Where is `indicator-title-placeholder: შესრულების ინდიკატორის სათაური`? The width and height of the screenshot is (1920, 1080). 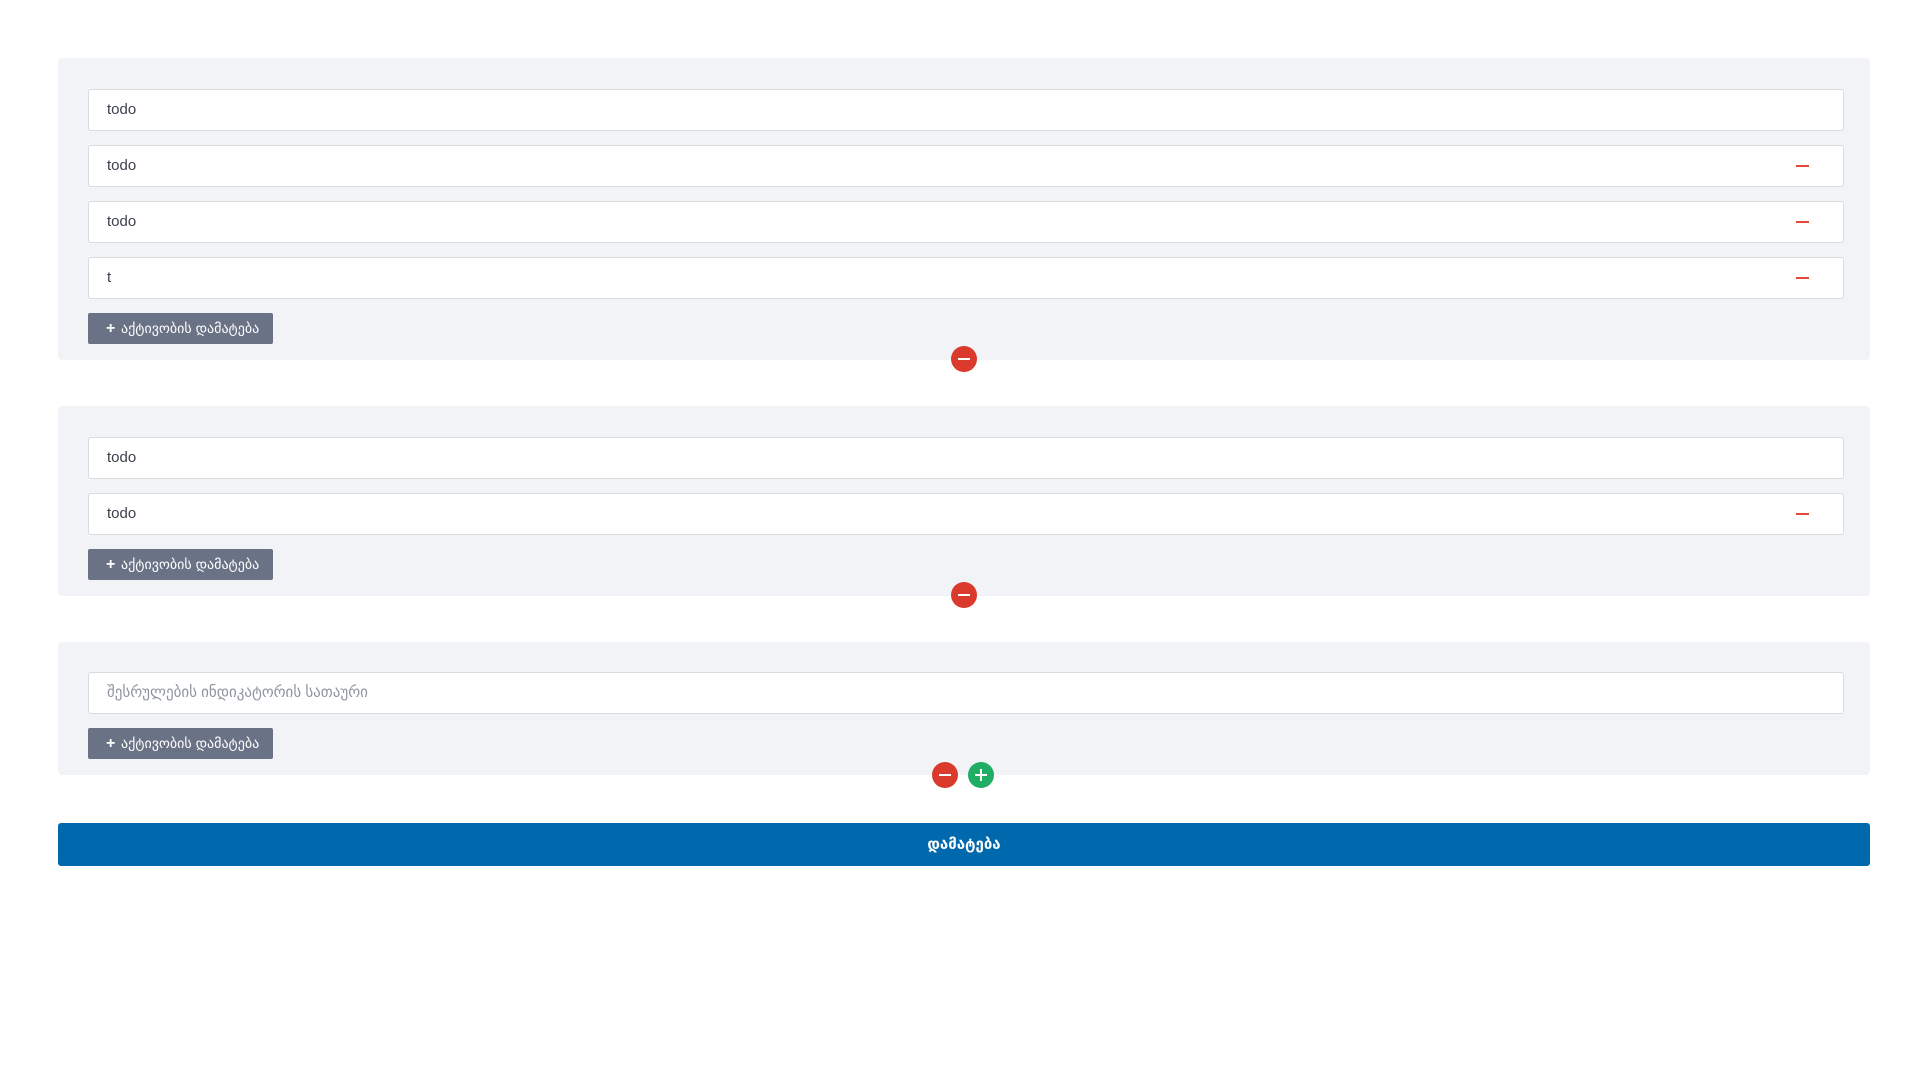 indicator-title-placeholder: შესრულების ინდიკატორის სათაური is located at coordinates (237, 692).